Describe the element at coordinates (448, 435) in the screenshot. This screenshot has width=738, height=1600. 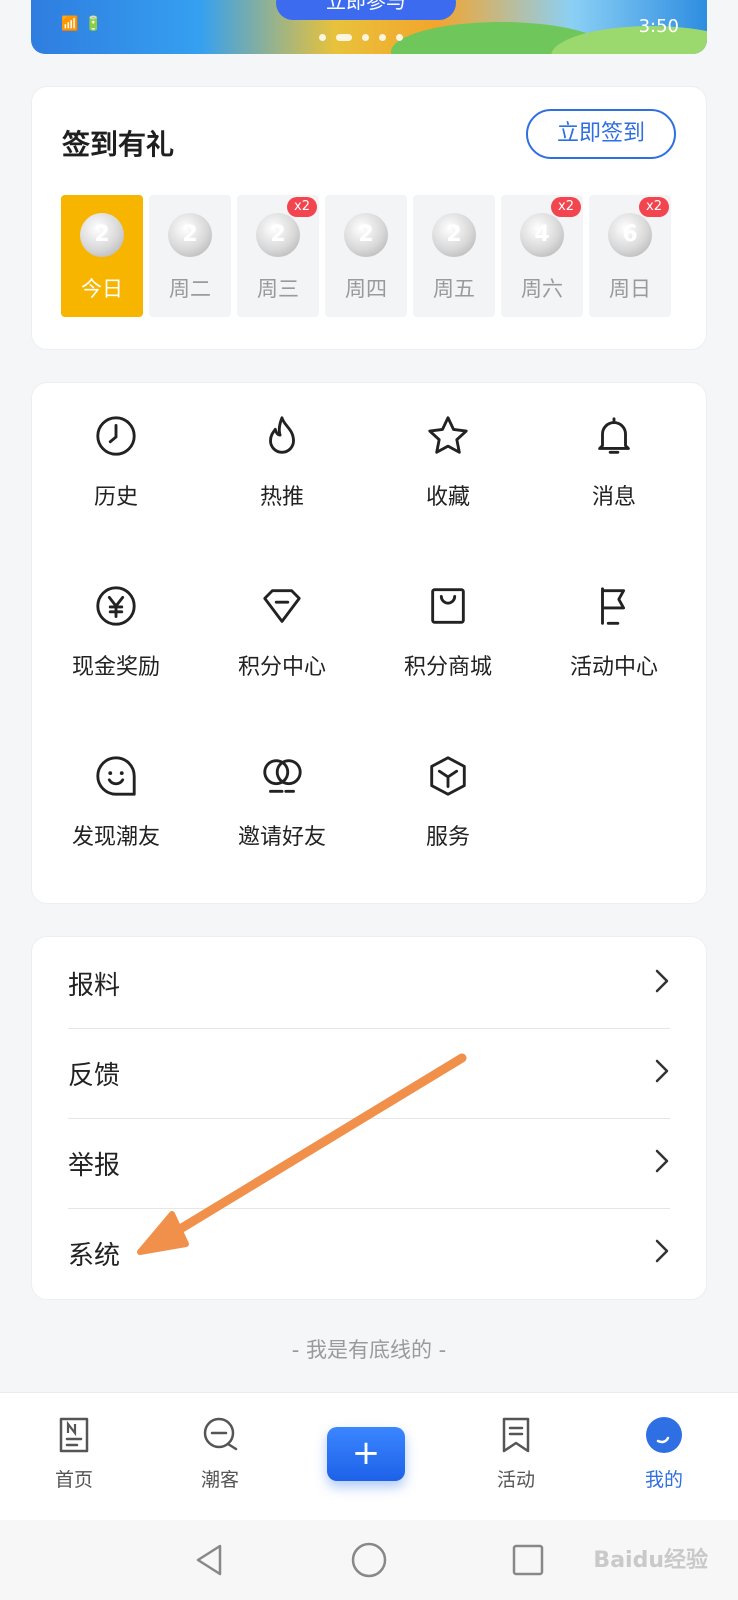
I see `star-icon` at that location.